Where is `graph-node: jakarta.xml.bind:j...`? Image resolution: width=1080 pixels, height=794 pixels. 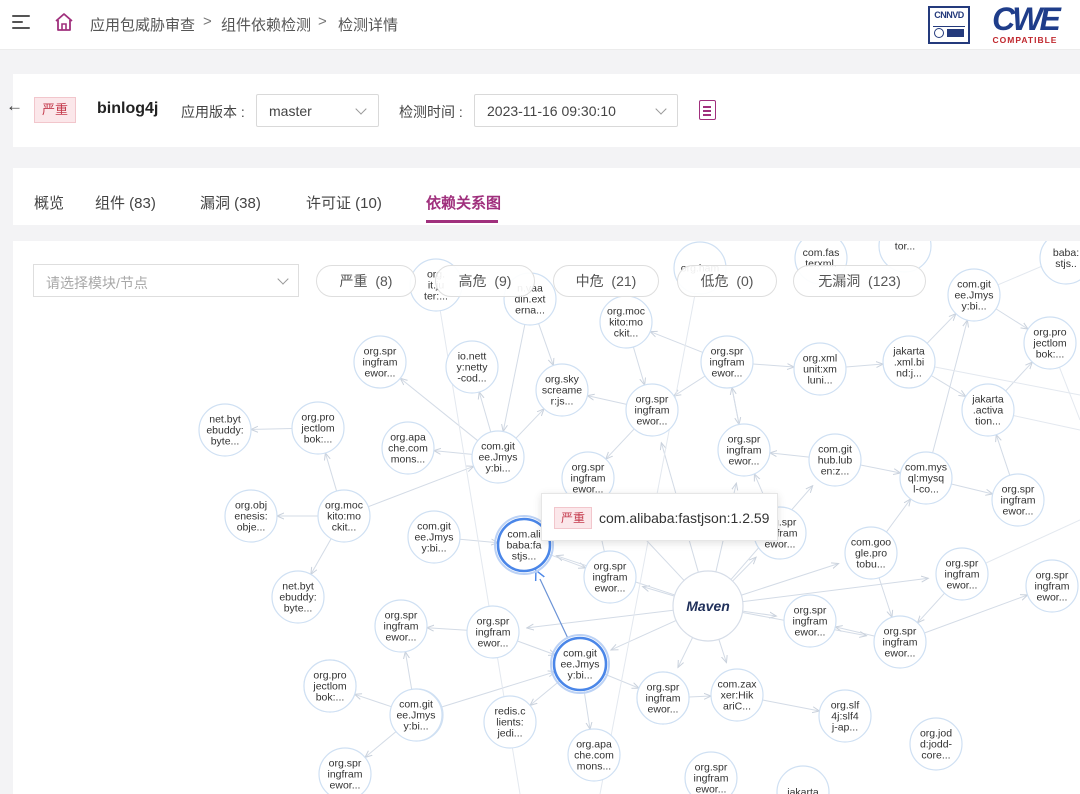 graph-node: jakarta.xml.bind:j... is located at coordinates (909, 362).